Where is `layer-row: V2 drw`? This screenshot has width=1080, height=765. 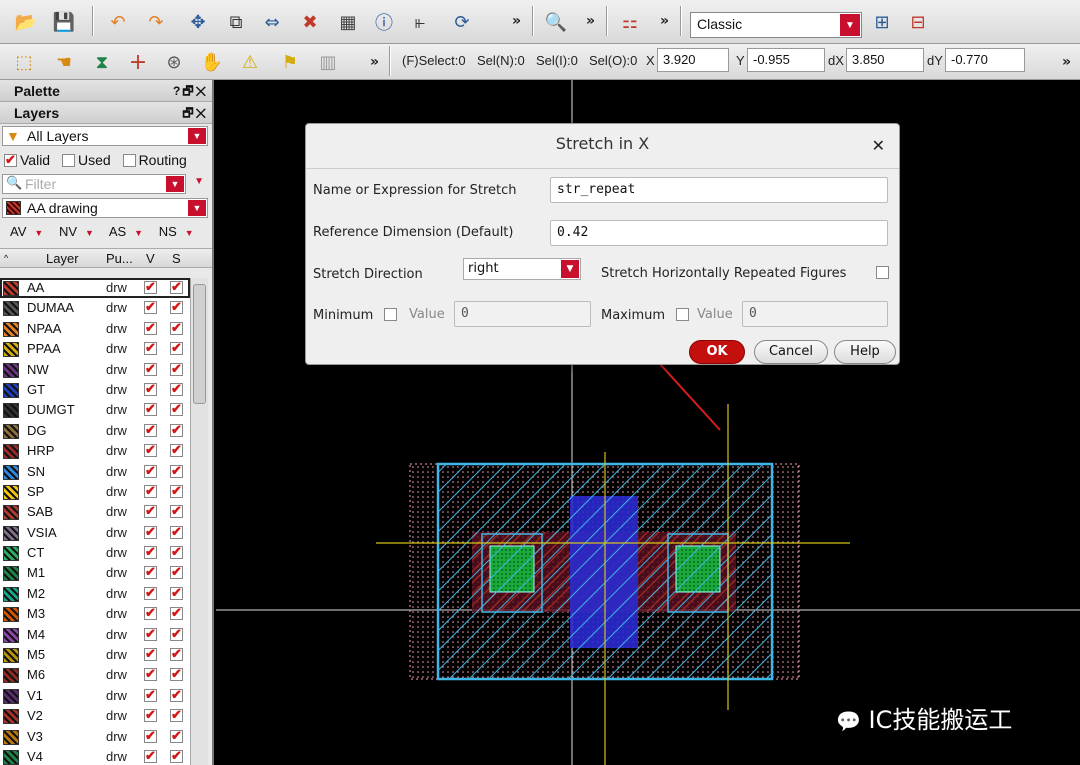
layer-row: V2 drw is located at coordinates (95, 716).